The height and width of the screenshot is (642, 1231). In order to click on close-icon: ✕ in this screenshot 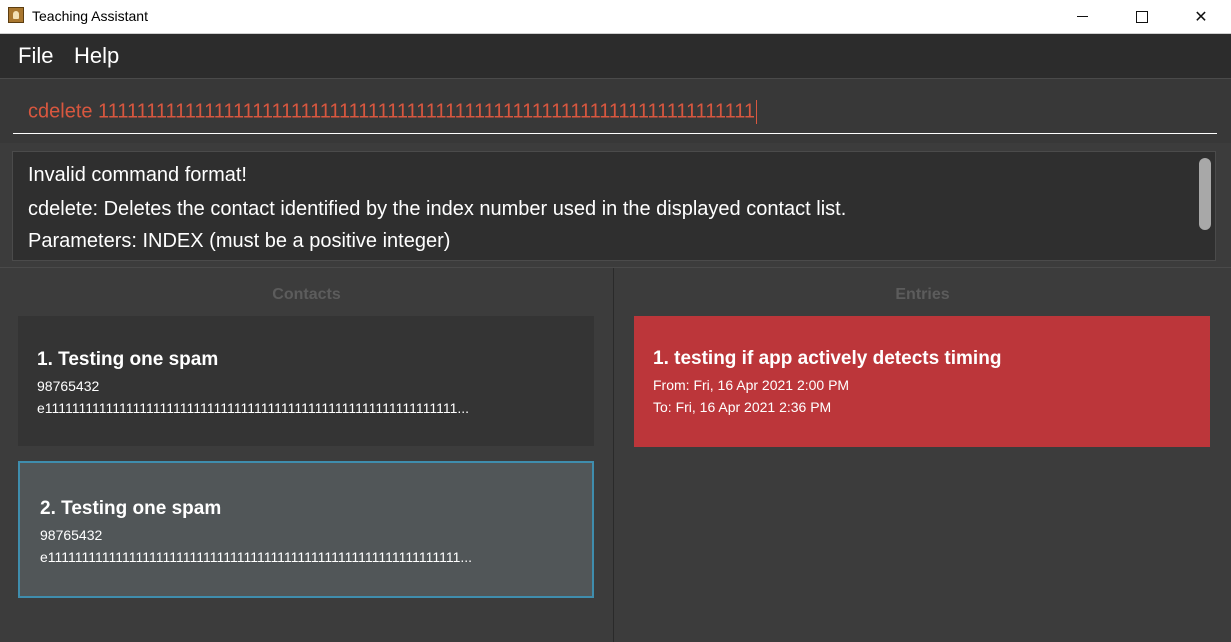, I will do `click(1201, 17)`.